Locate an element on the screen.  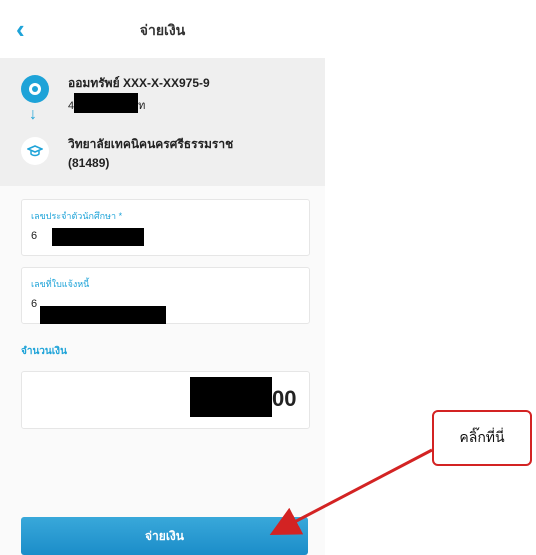
annotation-text: คลิ๊กที่นี่ is located at coordinates (482, 437).